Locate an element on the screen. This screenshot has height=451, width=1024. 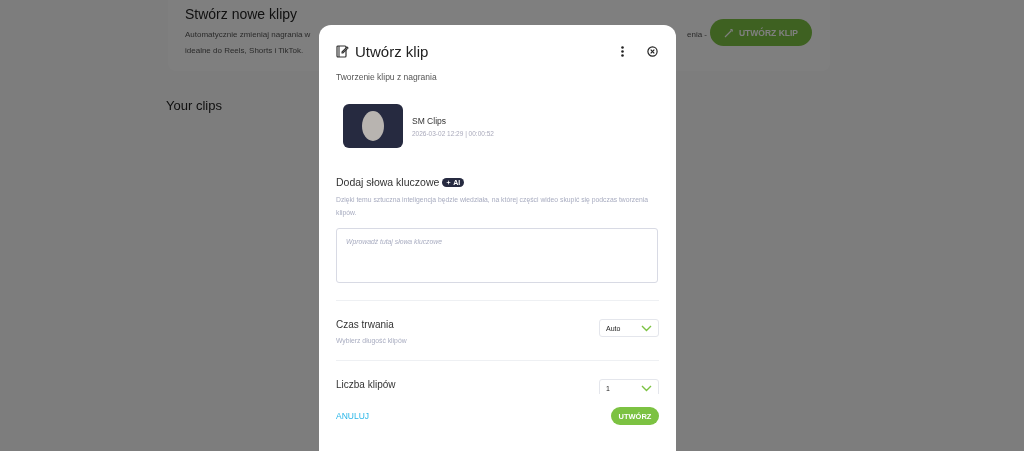
avatar-placeholder is located at coordinates (373, 126).